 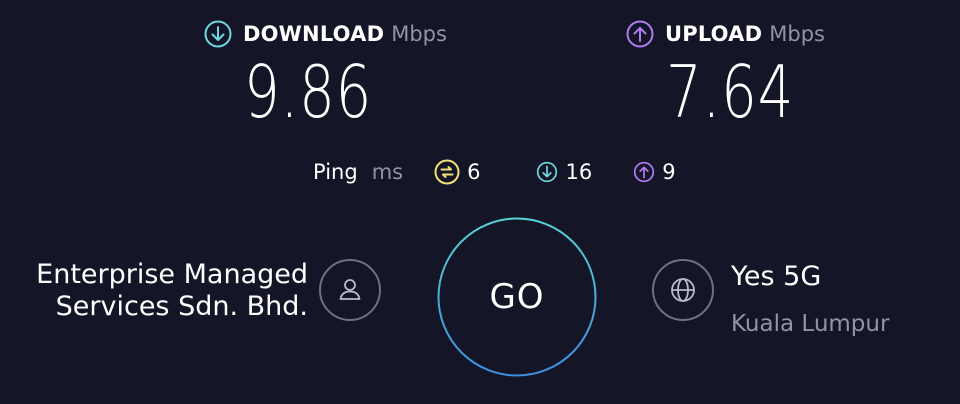 I want to click on ping-label: Ping, so click(x=335, y=172).